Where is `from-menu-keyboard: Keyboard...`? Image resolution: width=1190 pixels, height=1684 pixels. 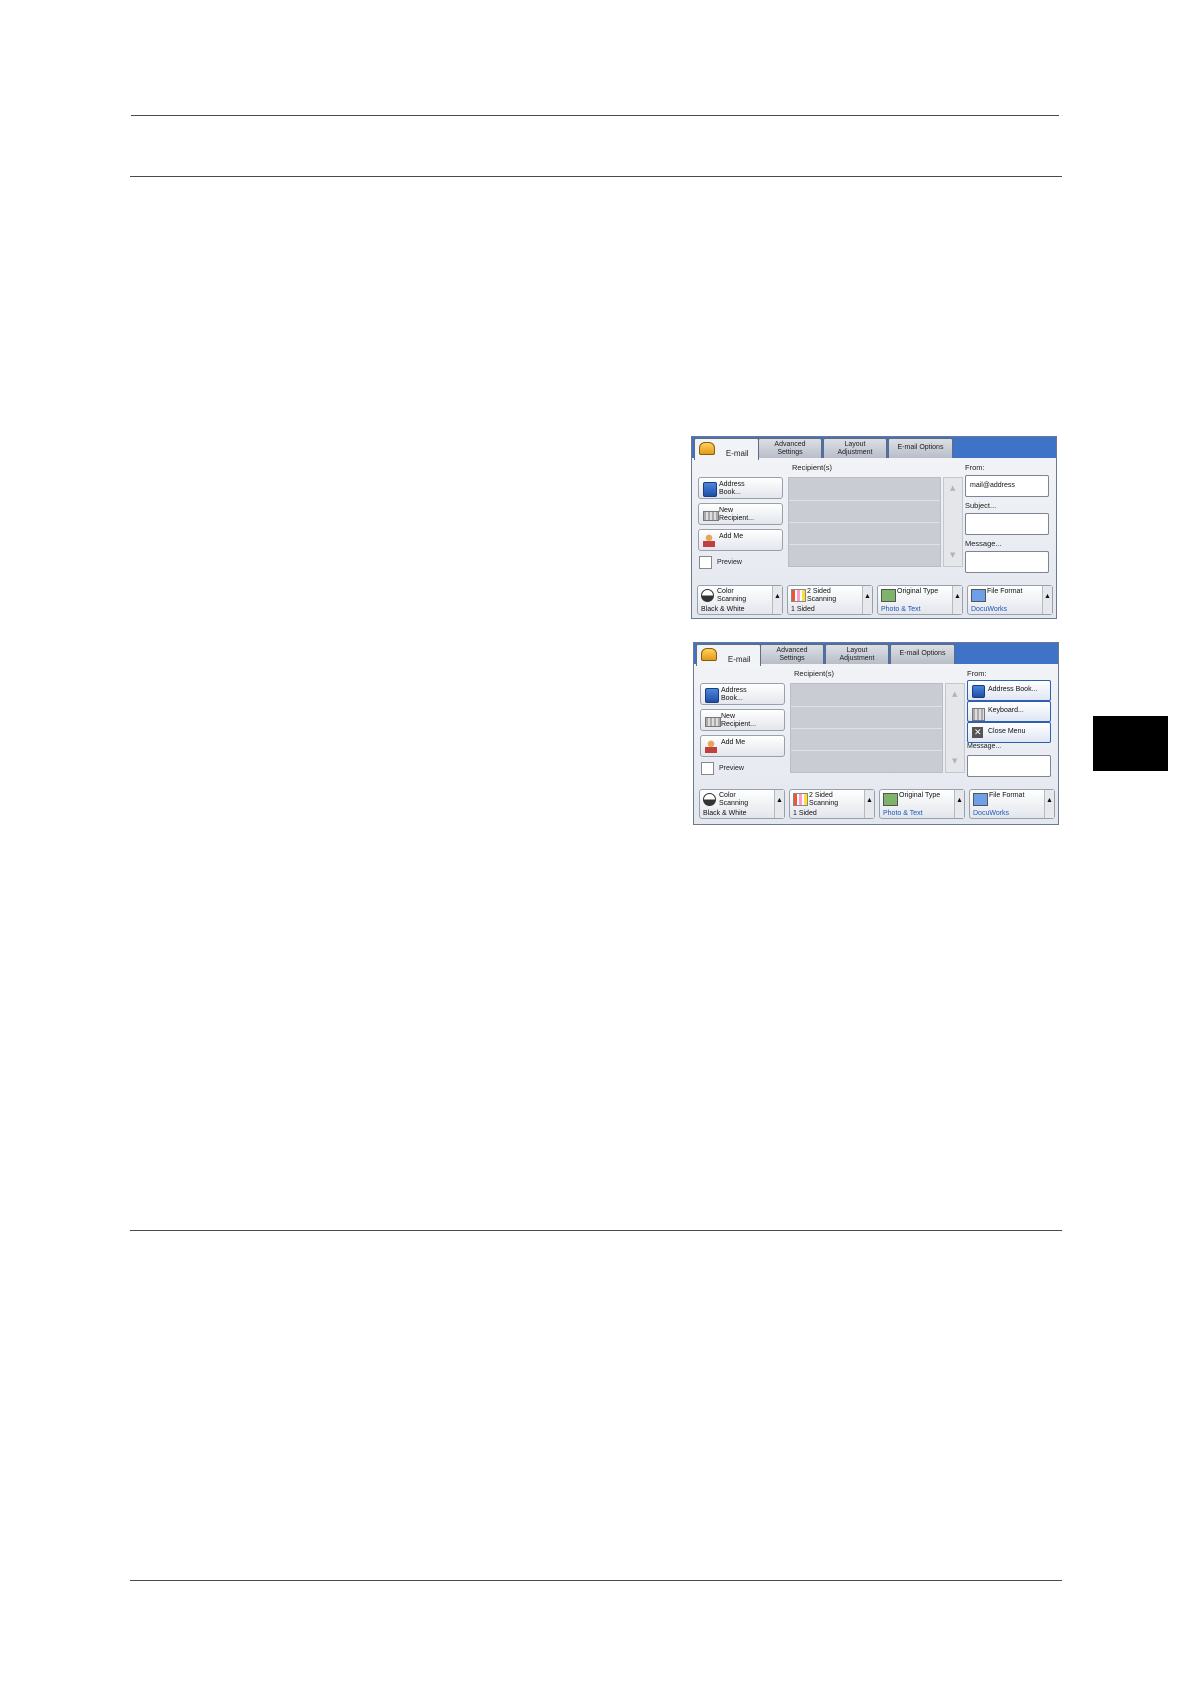 from-menu-keyboard: Keyboard... is located at coordinates (1009, 711).